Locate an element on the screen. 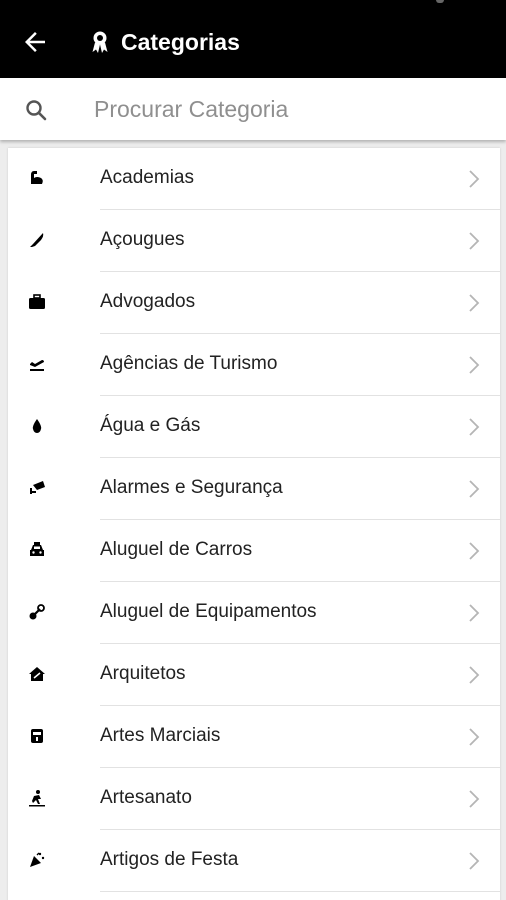 This screenshot has height=900, width=506. list-item-label: Agências de Turismo is located at coordinates (189, 363).